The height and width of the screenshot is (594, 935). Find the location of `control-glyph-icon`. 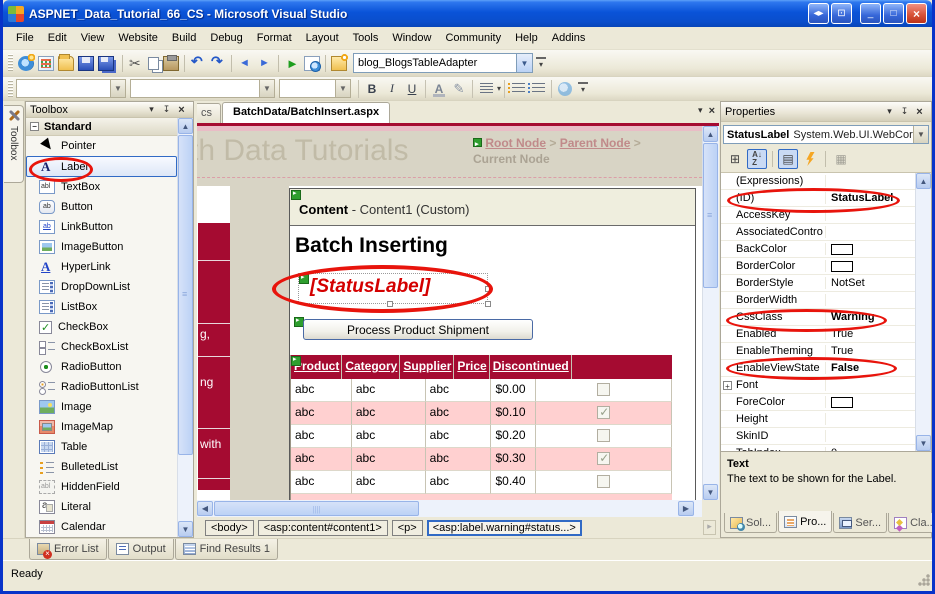

control-glyph-icon is located at coordinates (296, 194).